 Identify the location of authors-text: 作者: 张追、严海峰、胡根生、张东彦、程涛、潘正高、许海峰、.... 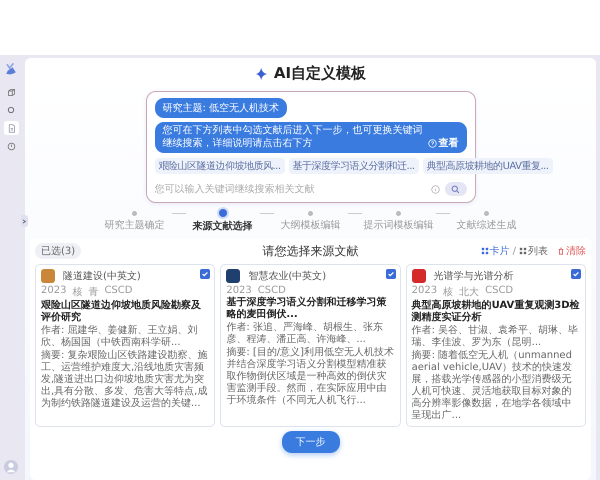
(305, 334).